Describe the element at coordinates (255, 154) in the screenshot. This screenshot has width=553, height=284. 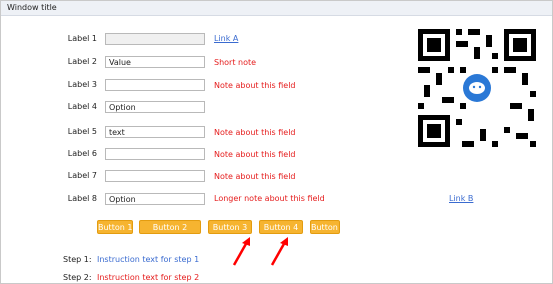
I see `field-6-hint: Note about this field` at that location.